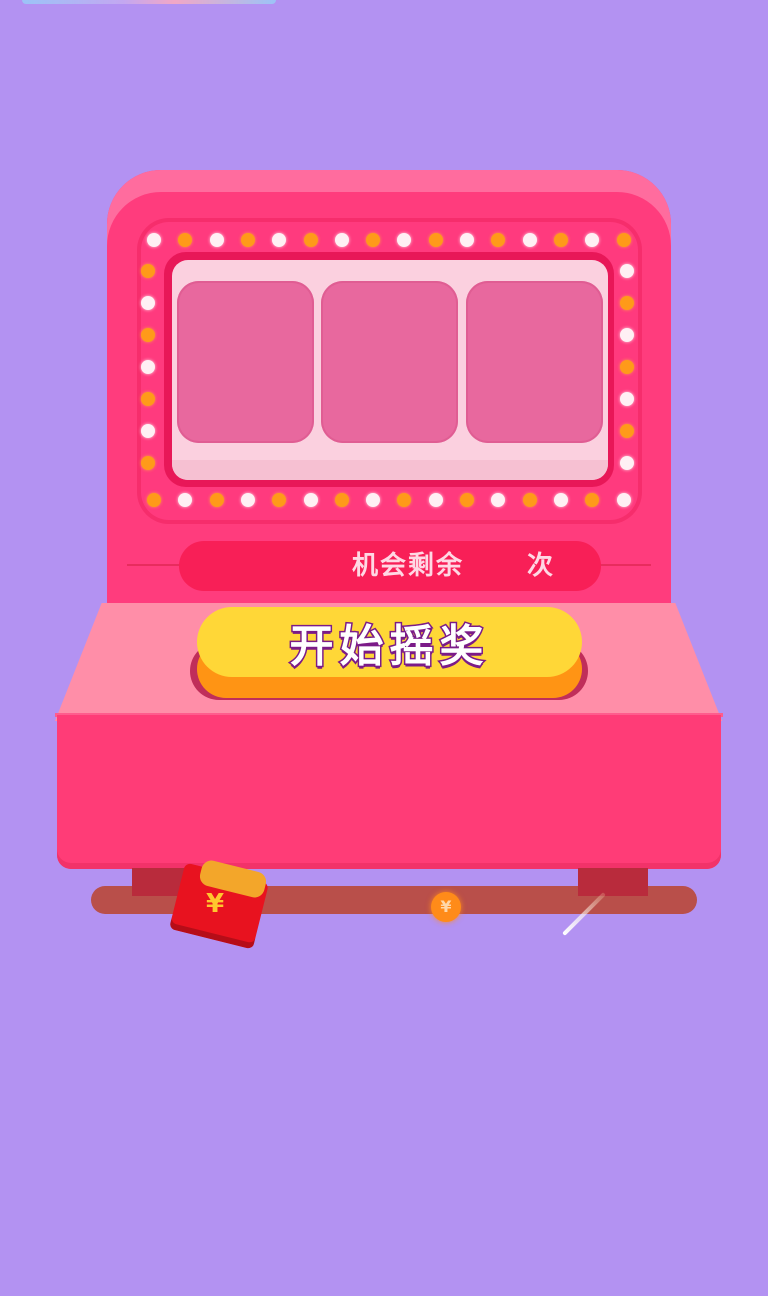 The height and width of the screenshot is (1296, 768). What do you see at coordinates (540, 566) in the screenshot?
I see `chances-unit-label: 次` at bounding box center [540, 566].